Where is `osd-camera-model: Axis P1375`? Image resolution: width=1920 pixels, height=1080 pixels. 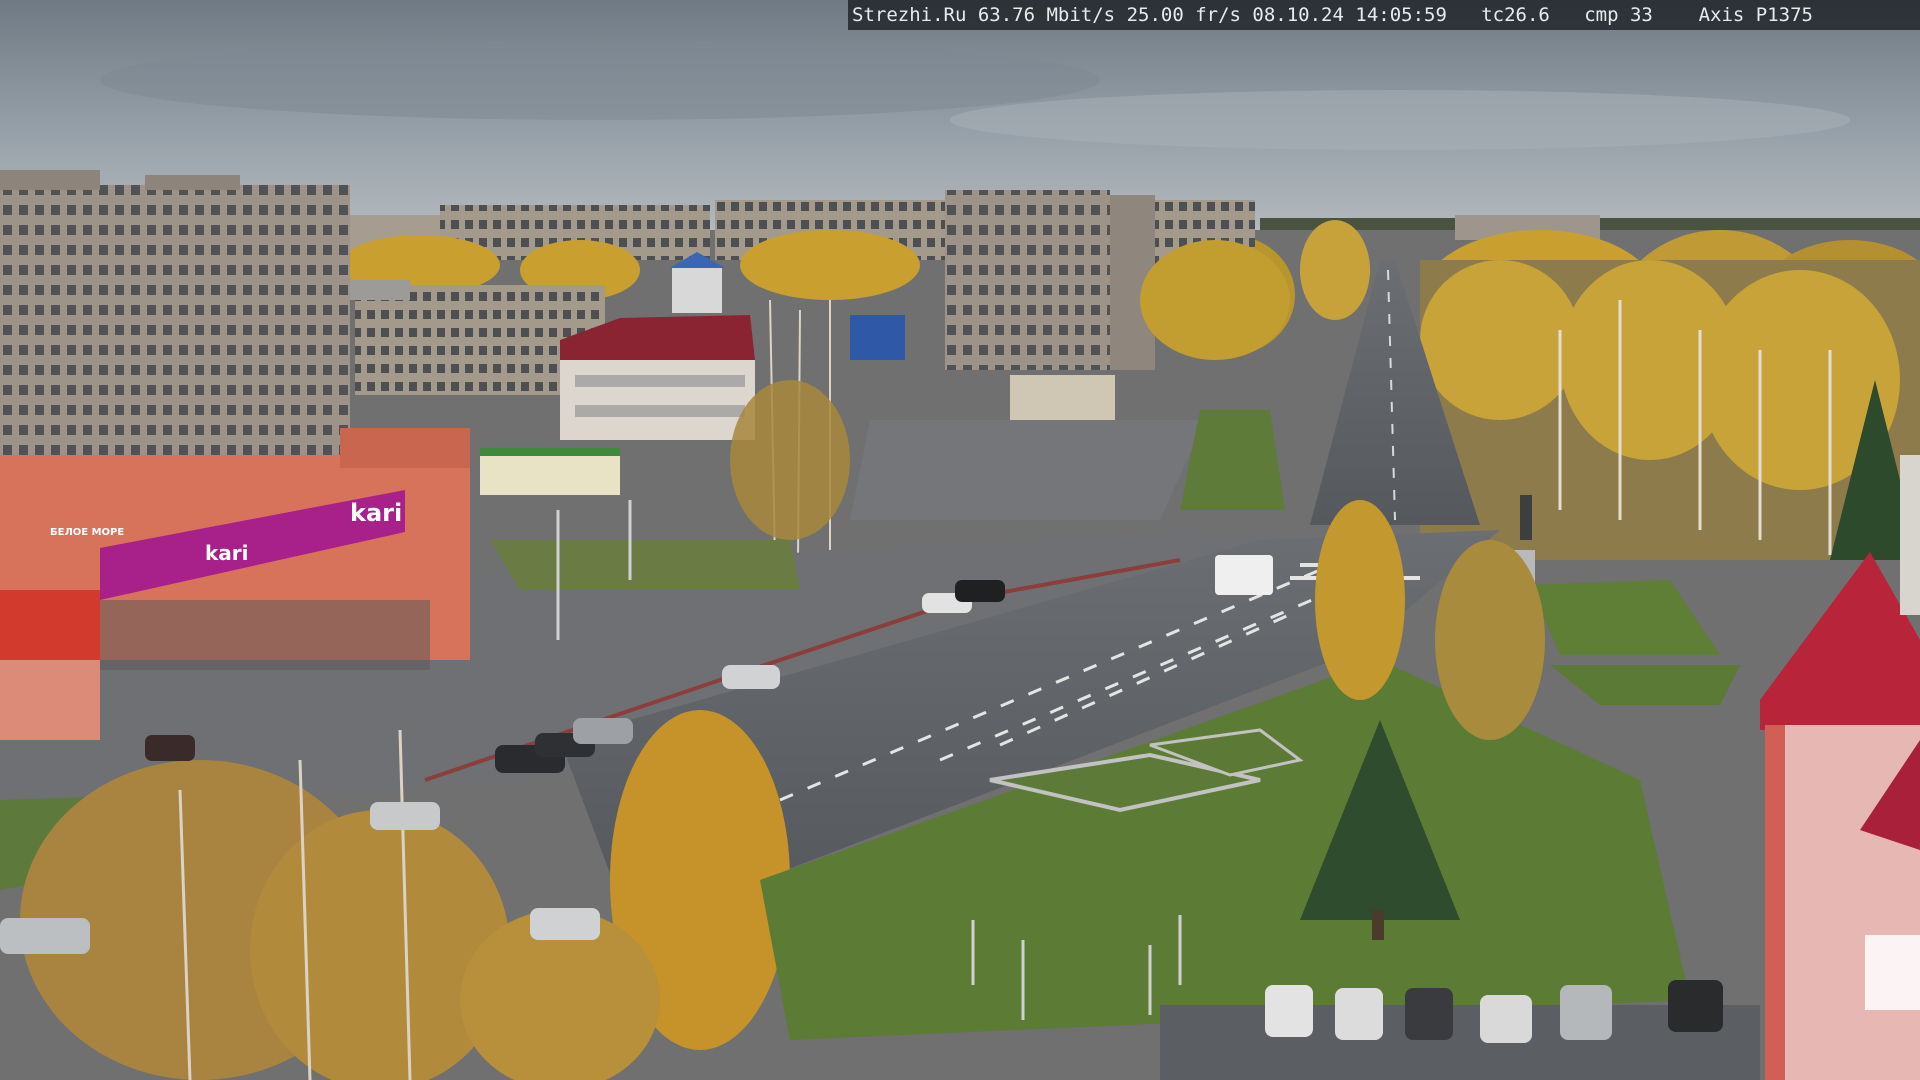 osd-camera-model: Axis P1375 is located at coordinates (1755, 15).